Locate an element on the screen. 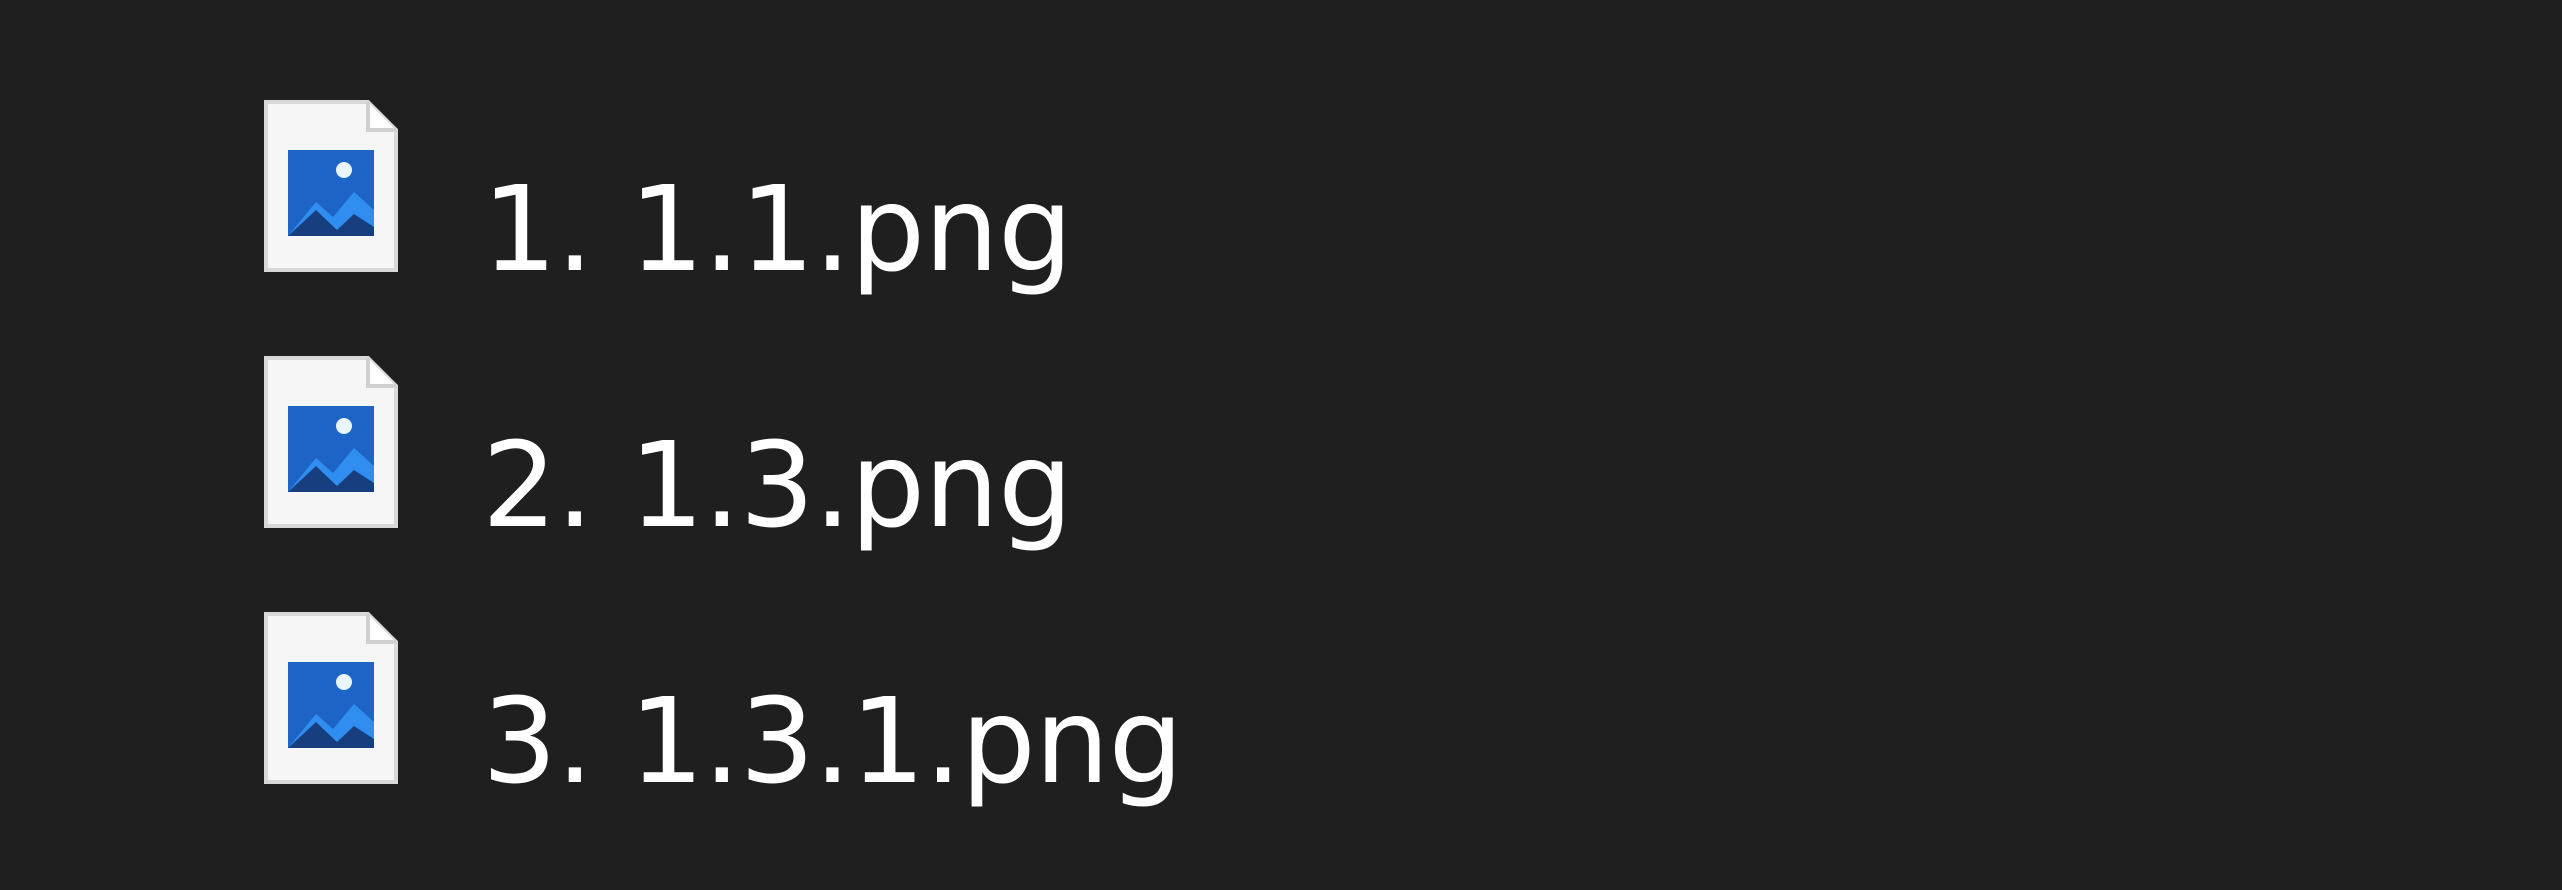  file-name: 3. 1.3.1.png is located at coordinates (832, 741).